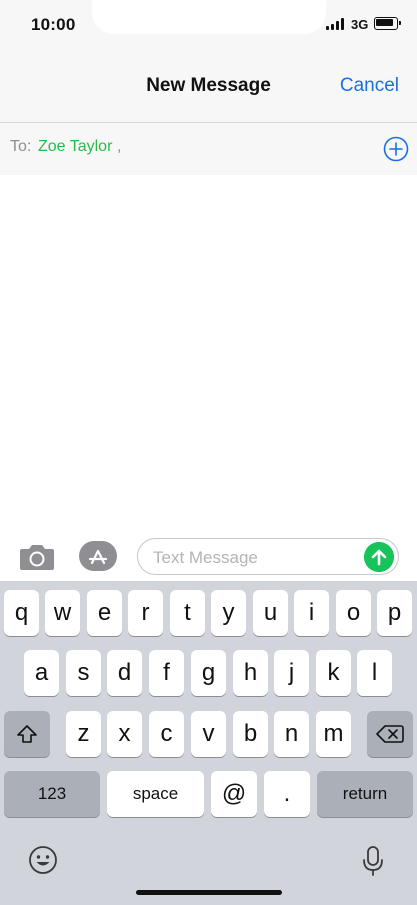 The height and width of the screenshot is (905, 417). I want to click on microphone-icon, so click(373, 861).